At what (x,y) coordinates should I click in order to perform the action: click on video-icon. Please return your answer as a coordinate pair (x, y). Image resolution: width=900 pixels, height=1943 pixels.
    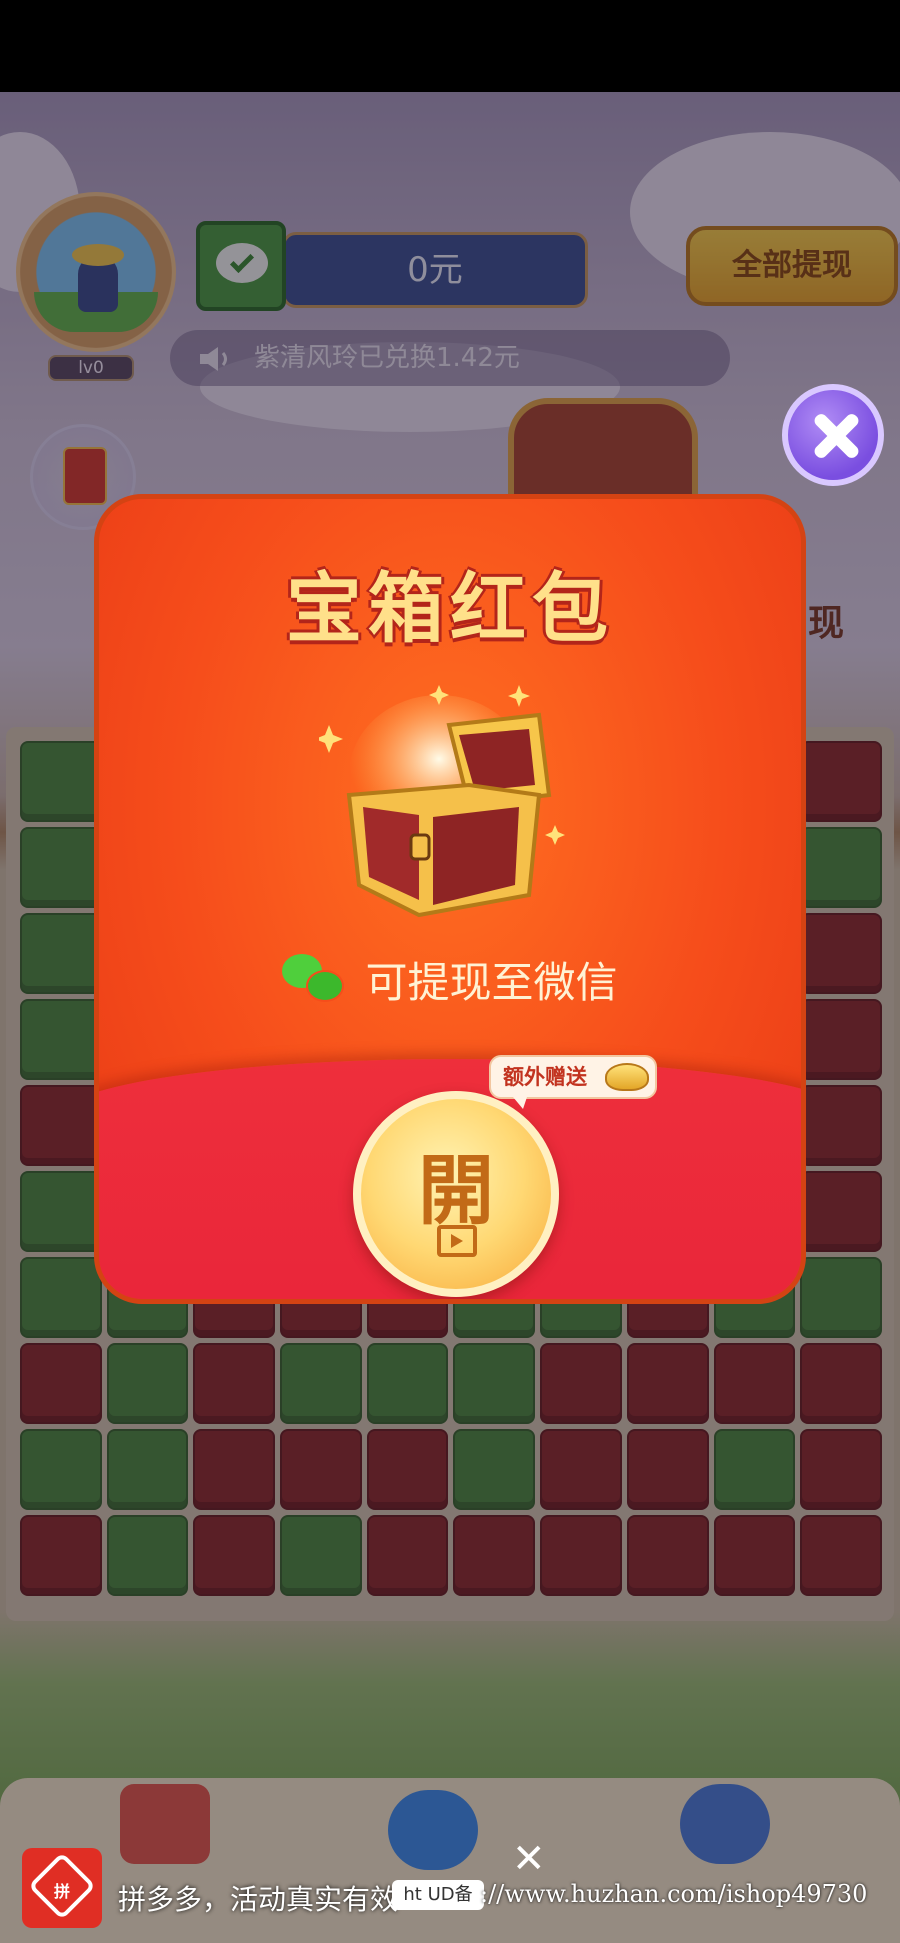
    Looking at the image, I should click on (457, 1241).